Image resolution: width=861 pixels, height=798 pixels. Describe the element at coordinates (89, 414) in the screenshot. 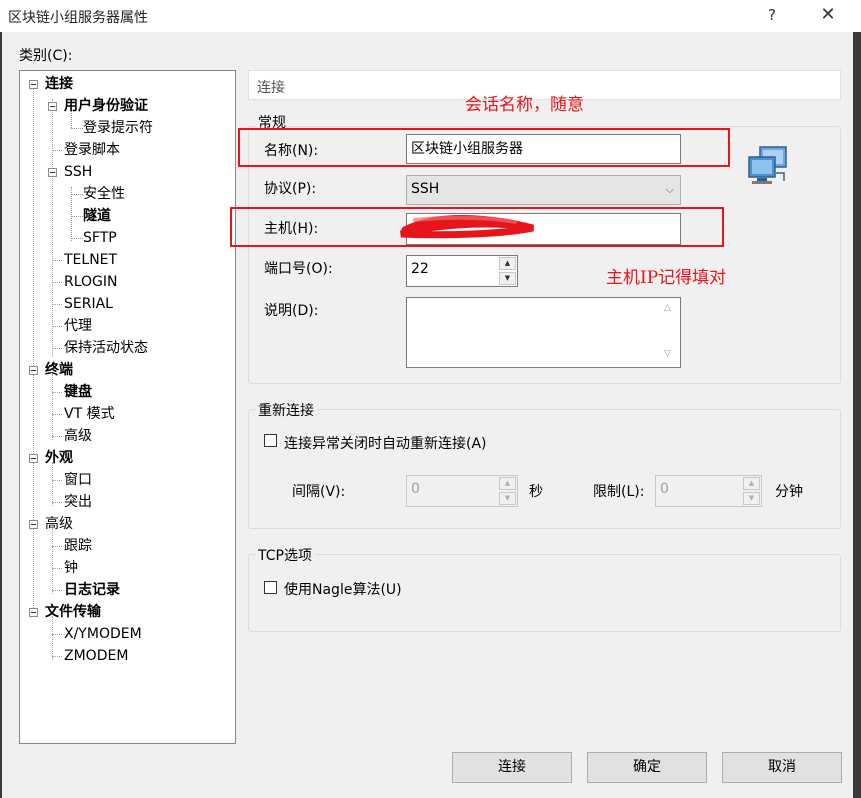

I see `tree-item-vt-mode: VT 模式` at that location.